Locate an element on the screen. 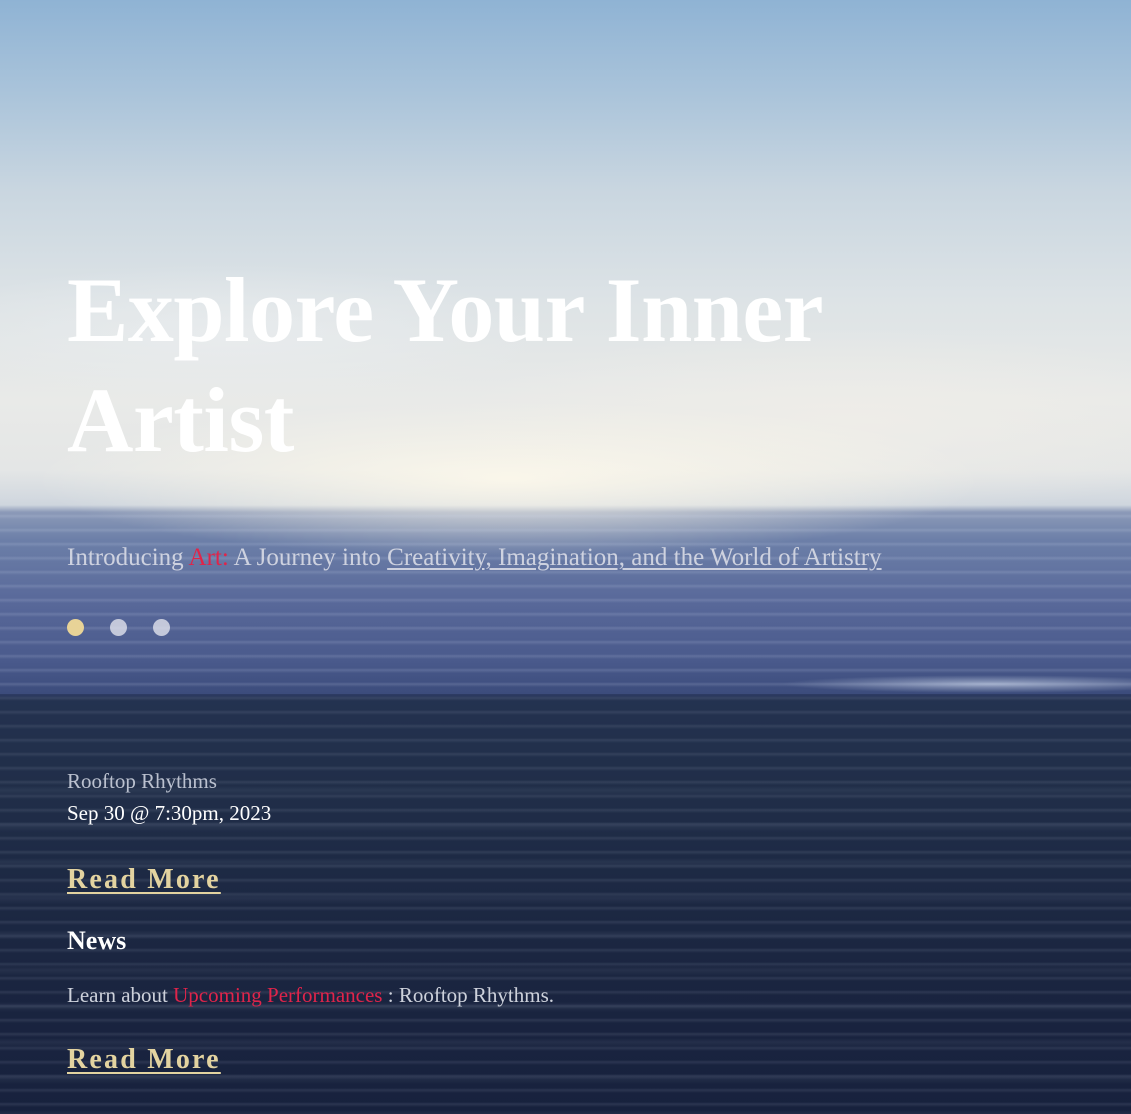  news-text-after: : Rooftop Rhythms. is located at coordinates (471, 995).